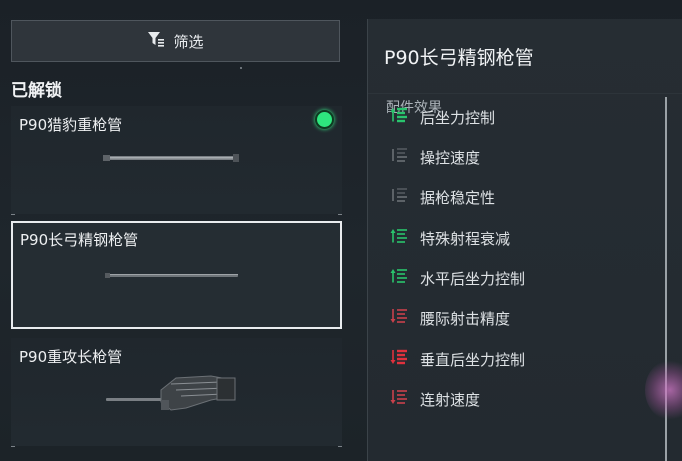  I want to click on effect-label: 据枪稳定性, so click(458, 197).